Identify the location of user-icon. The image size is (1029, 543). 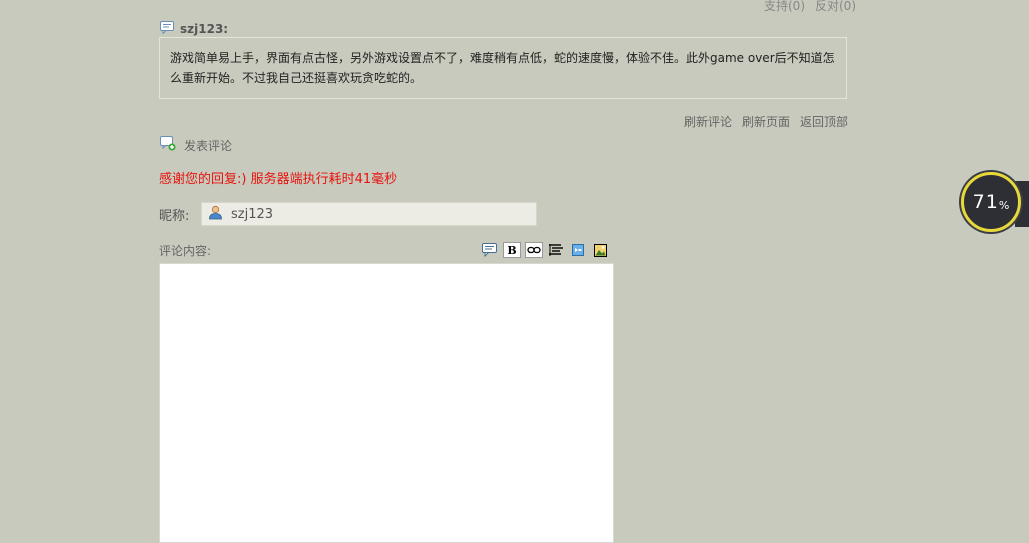
(215, 214).